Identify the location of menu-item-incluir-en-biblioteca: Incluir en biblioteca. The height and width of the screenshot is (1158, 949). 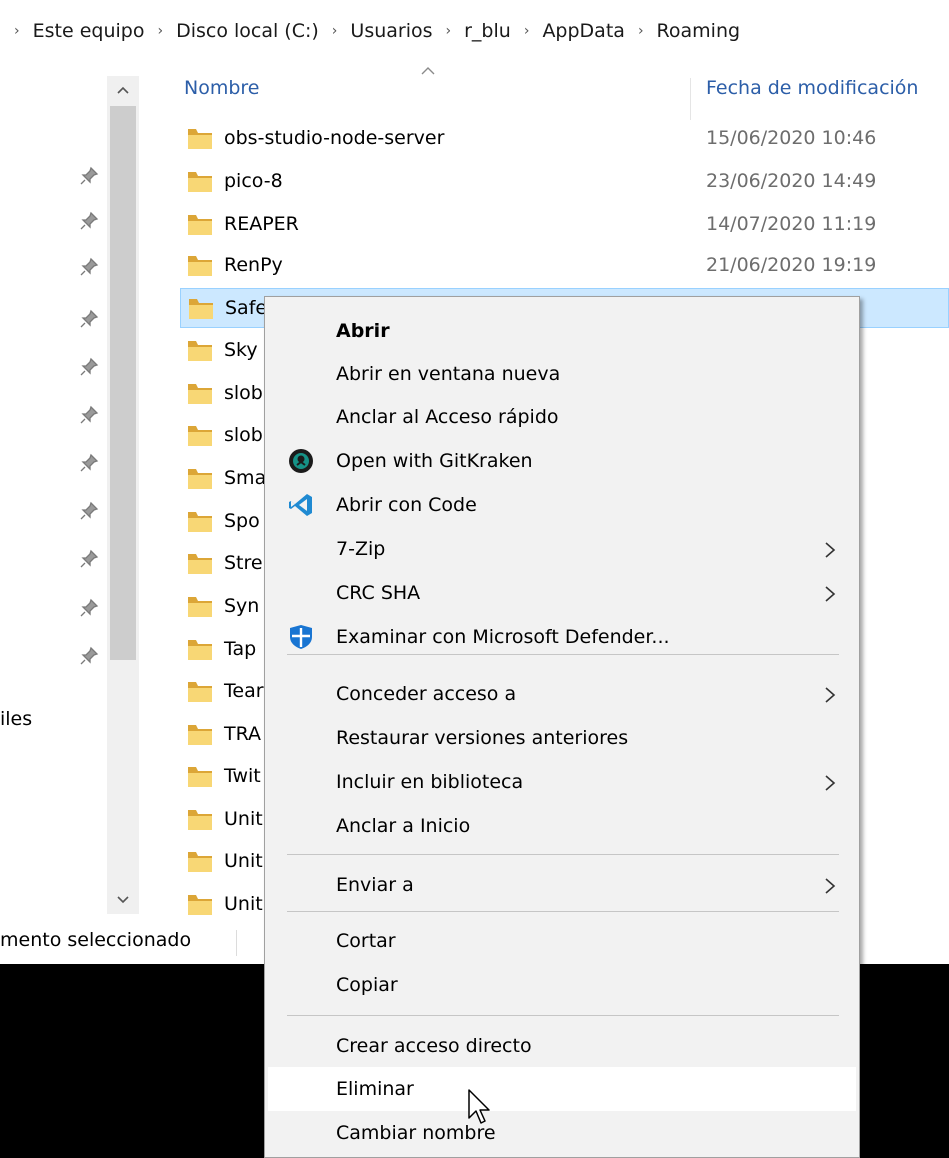
(562, 782).